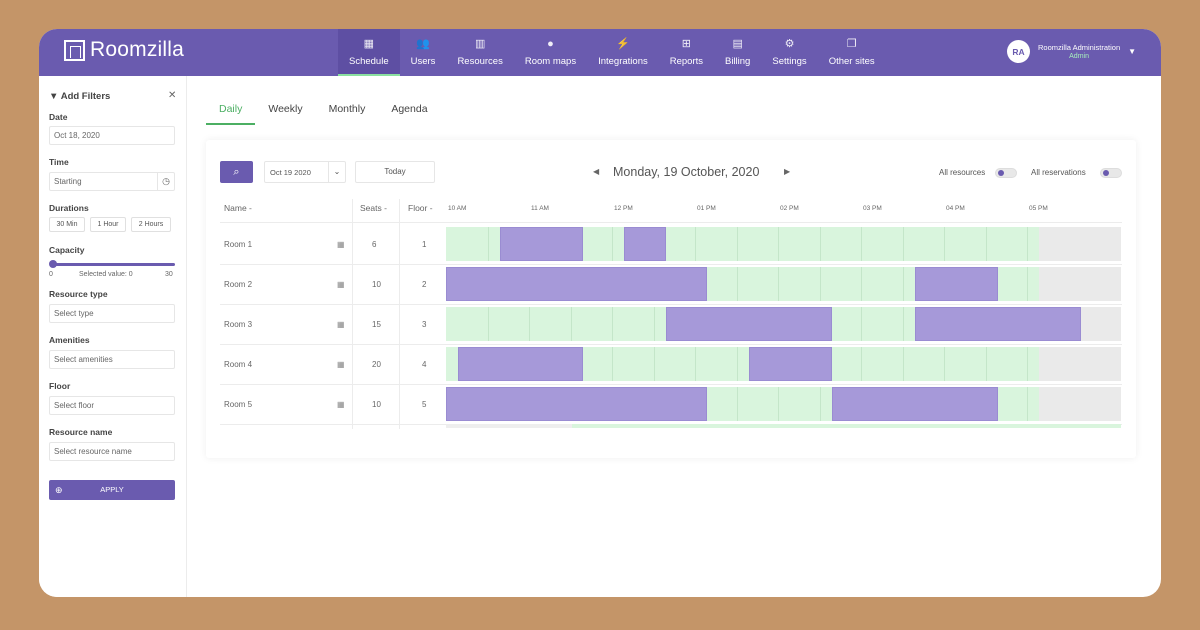 This screenshot has width=1200, height=630. I want to click on row-divider, so click(671, 264).